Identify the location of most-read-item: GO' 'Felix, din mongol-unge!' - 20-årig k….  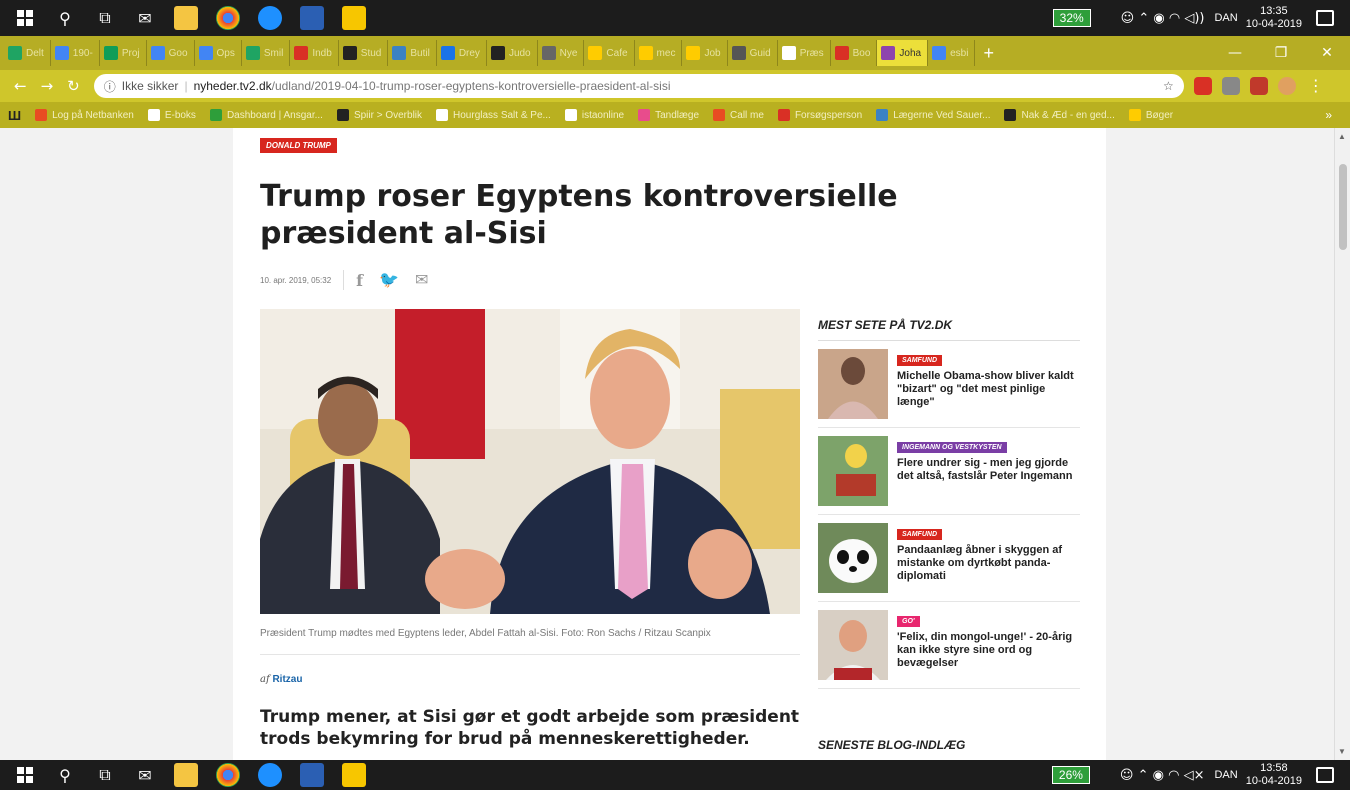
(949, 645).